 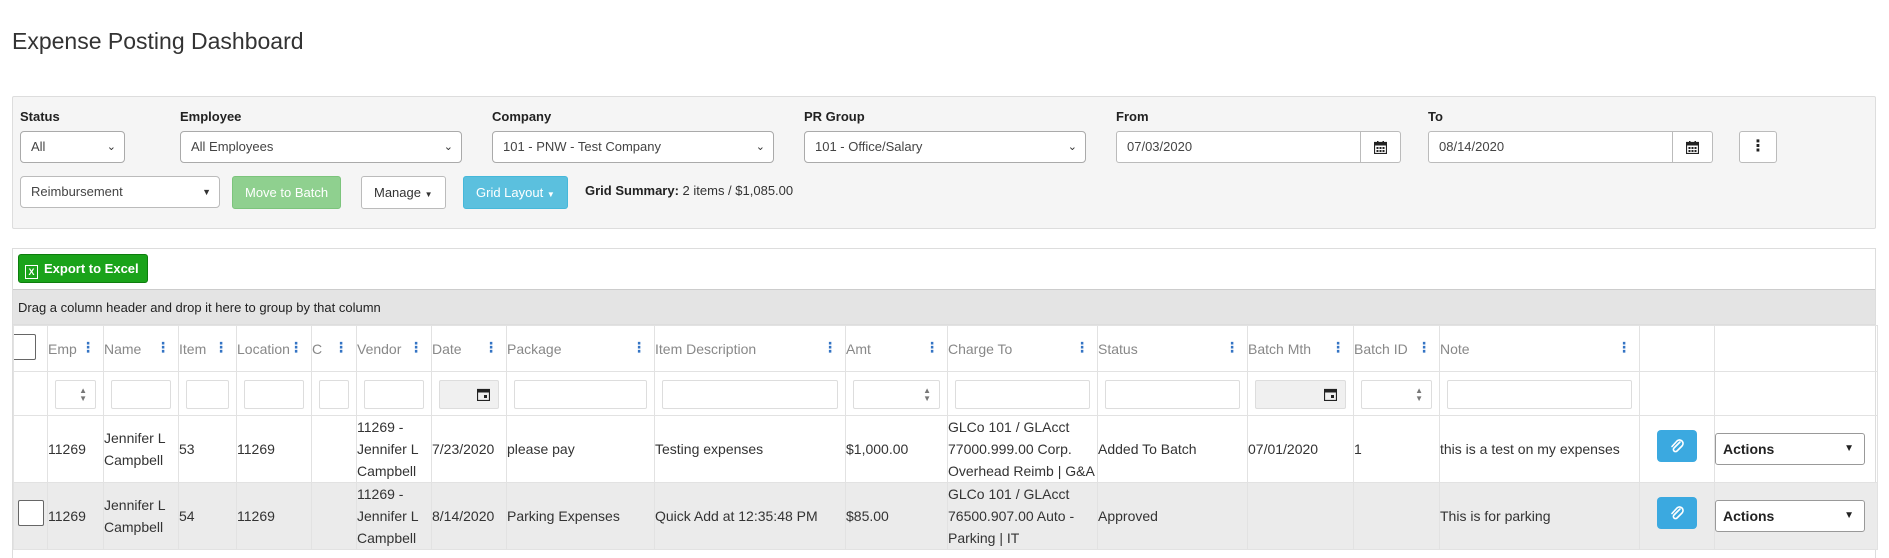 I want to click on column-header: Batch ID ⋮, so click(x=1396, y=348).